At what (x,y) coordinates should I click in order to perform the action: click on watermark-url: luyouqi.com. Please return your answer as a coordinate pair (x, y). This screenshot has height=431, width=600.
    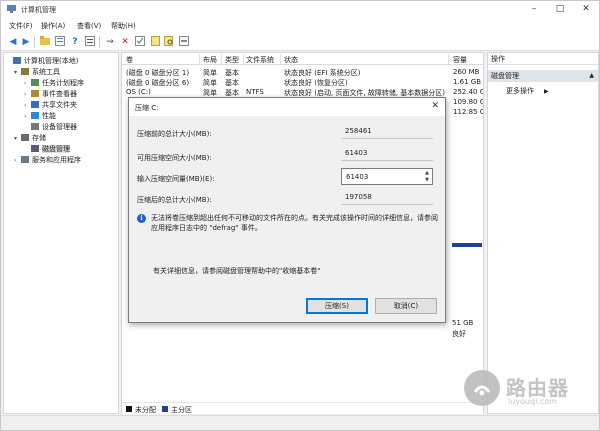
    Looking at the image, I should click on (532, 401).